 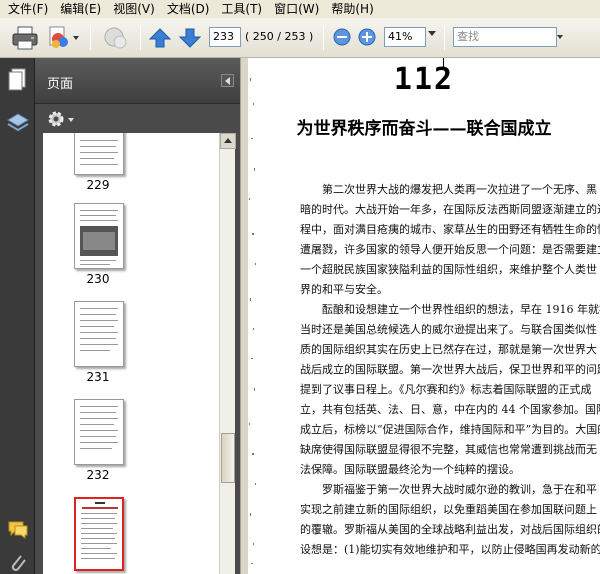 What do you see at coordinates (450, 249) in the screenshot?
I see `text-line: 遭屠戮，许多国家的领导人便开始反思一个问题：是否需要建立` at bounding box center [450, 249].